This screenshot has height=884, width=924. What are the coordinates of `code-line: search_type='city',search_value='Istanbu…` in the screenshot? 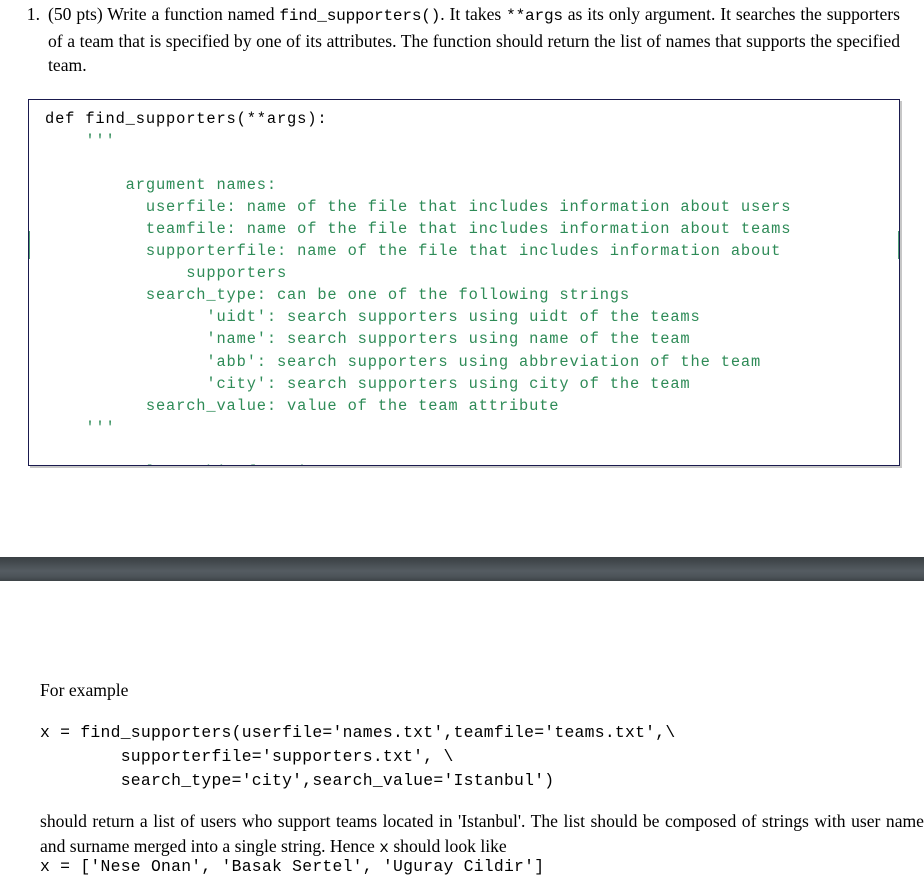 It's located at (297, 780).